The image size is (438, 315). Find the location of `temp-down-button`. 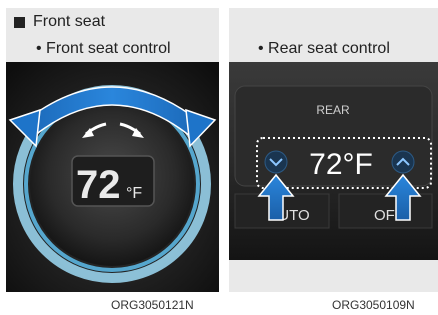

temp-down-button is located at coordinates (276, 162).